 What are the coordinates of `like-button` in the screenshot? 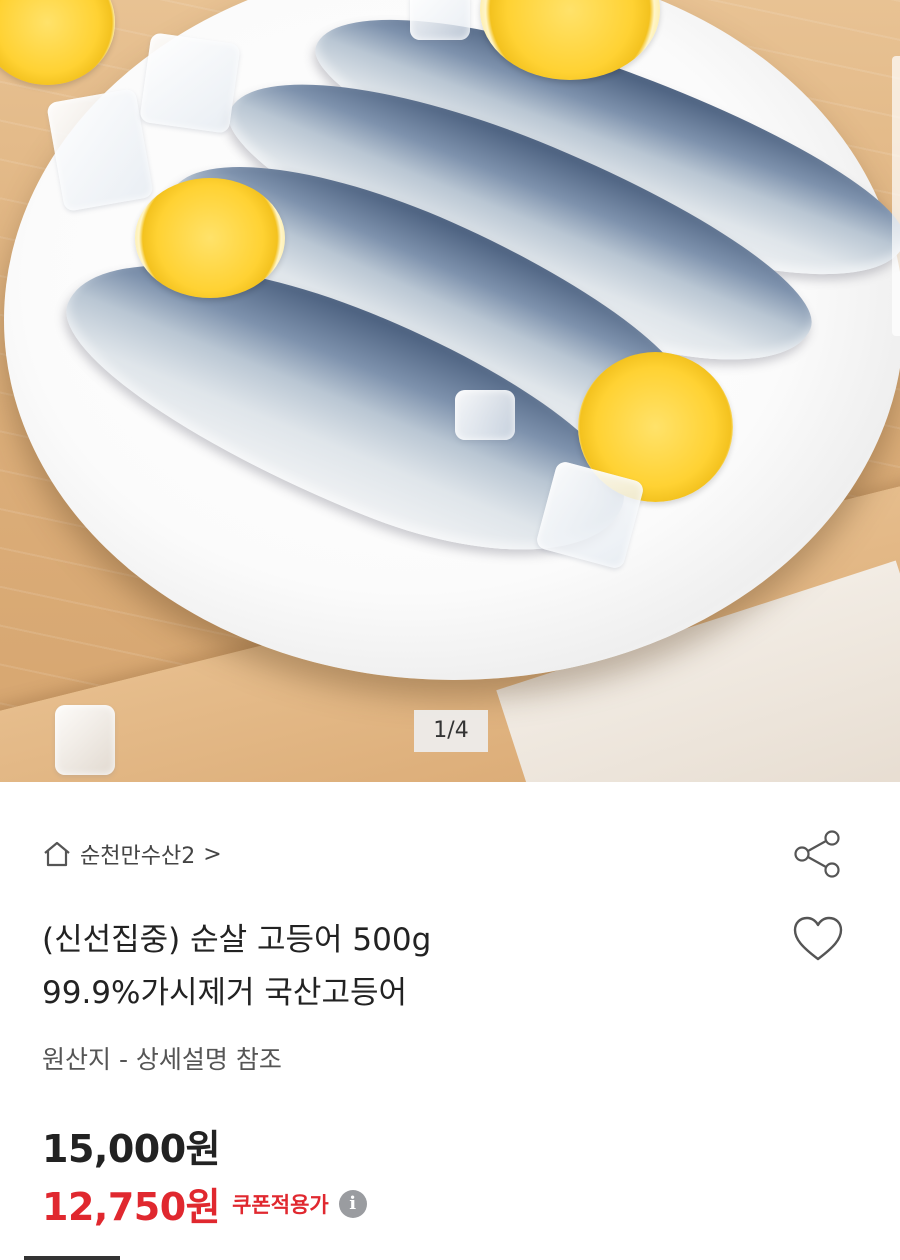 It's located at (818, 940).